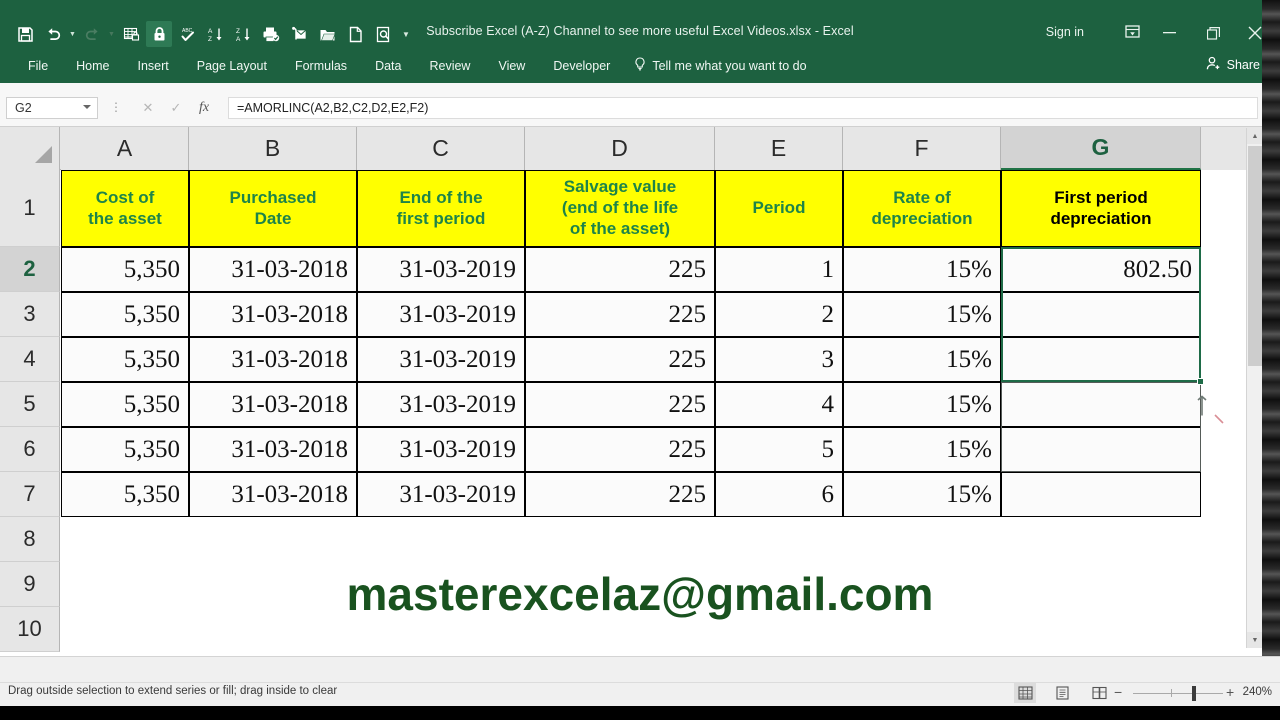 This screenshot has height=720, width=1280. What do you see at coordinates (1101, 359) in the screenshot?
I see `cell-g4` at bounding box center [1101, 359].